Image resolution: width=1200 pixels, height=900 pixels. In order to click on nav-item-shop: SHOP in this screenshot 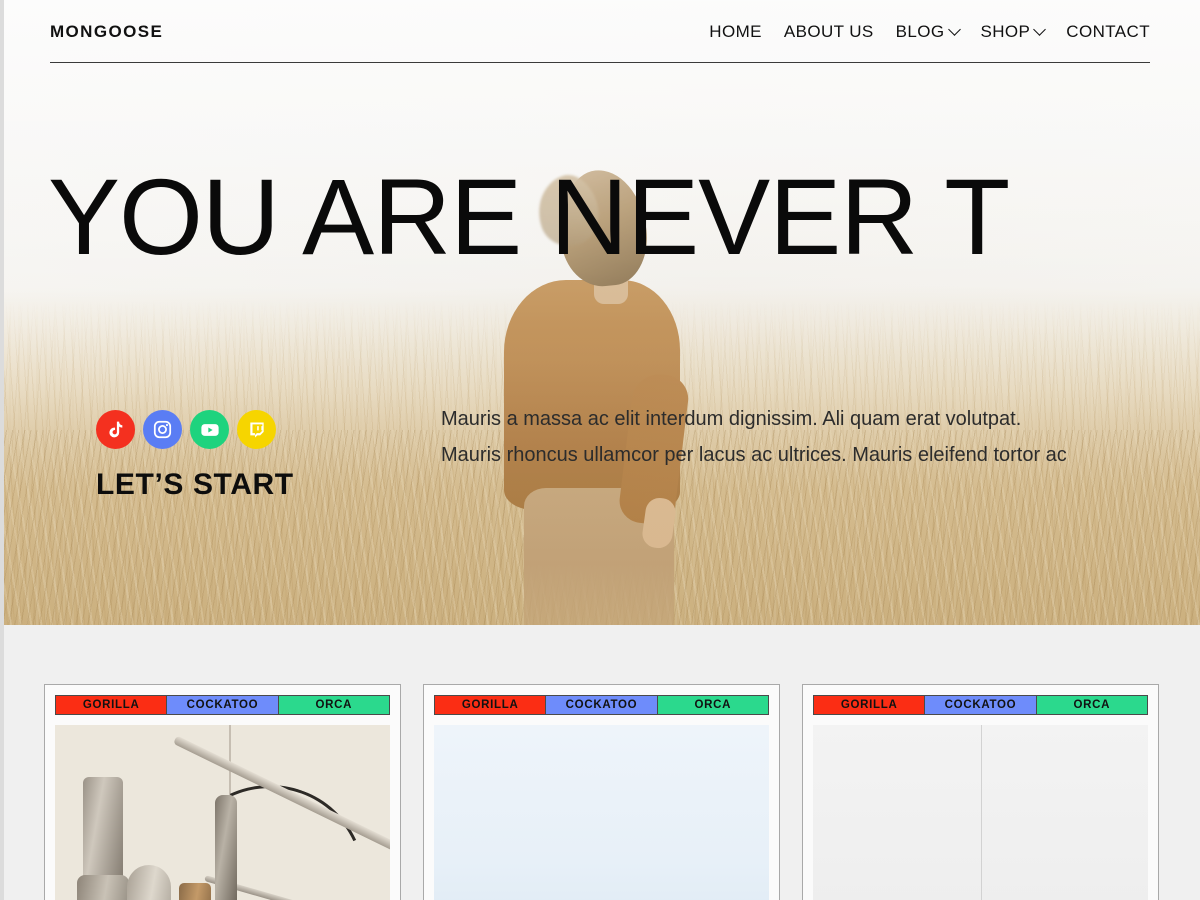, I will do `click(1013, 32)`.